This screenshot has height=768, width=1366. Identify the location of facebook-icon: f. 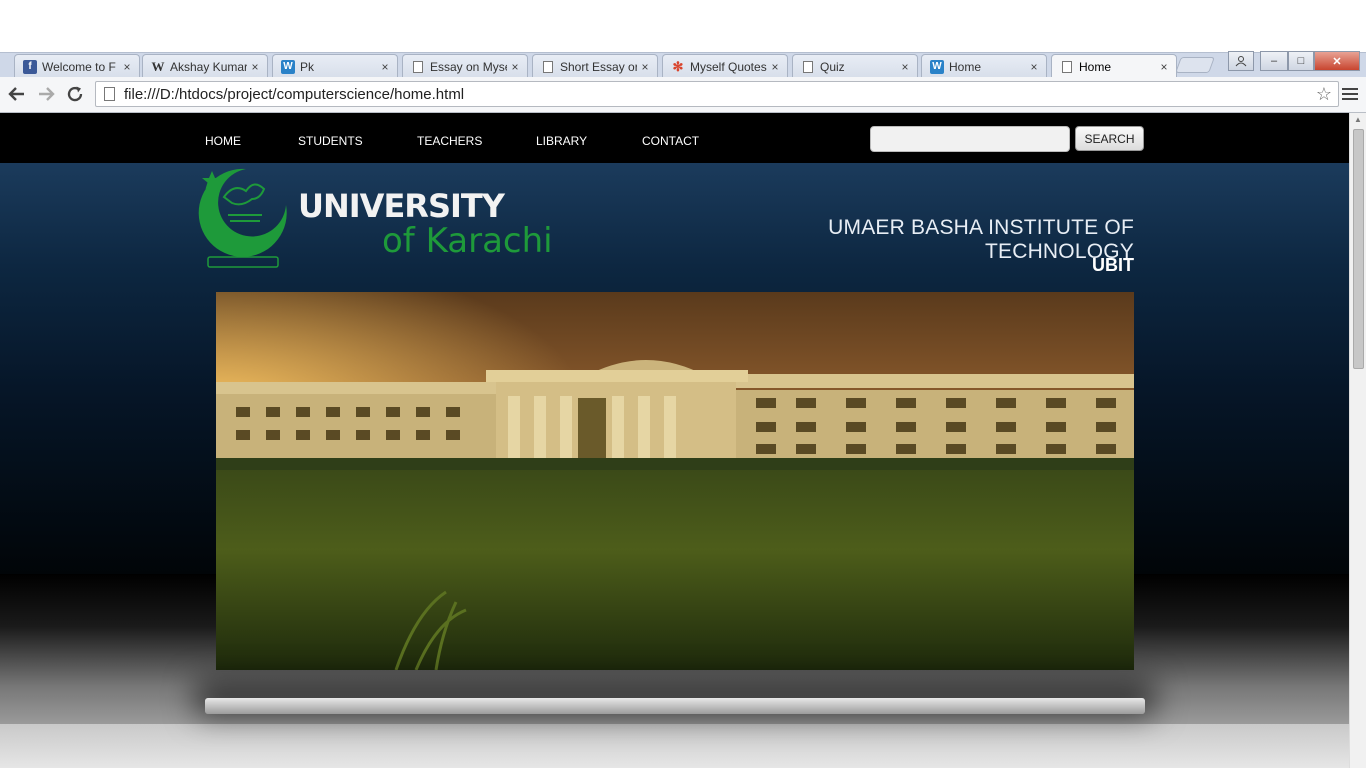
(30, 66).